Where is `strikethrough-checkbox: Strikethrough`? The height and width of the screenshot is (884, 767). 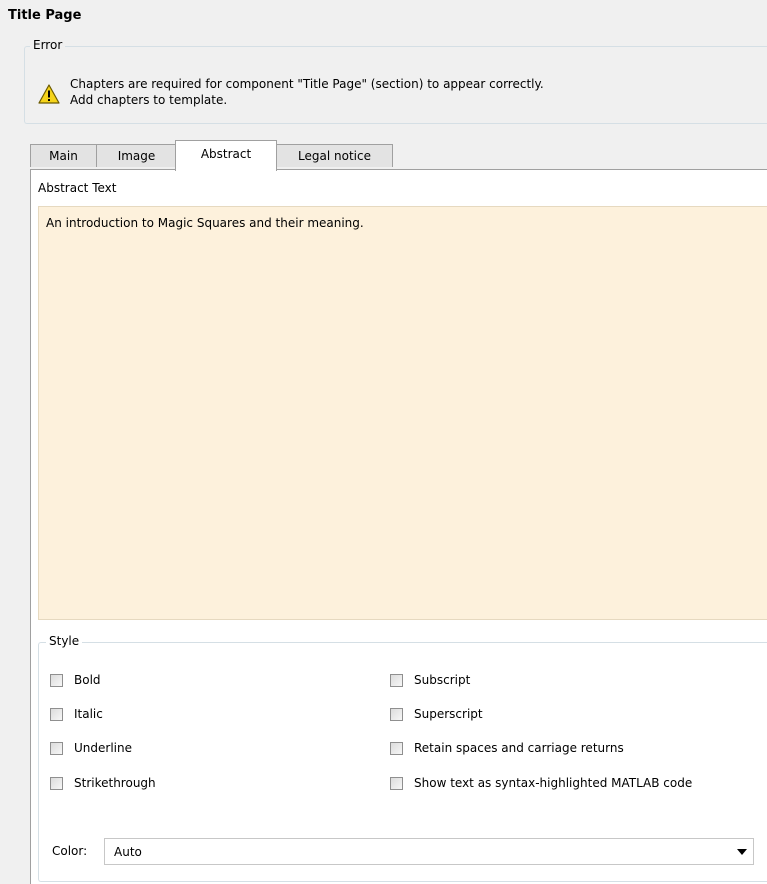 strikethrough-checkbox: Strikethrough is located at coordinates (103, 783).